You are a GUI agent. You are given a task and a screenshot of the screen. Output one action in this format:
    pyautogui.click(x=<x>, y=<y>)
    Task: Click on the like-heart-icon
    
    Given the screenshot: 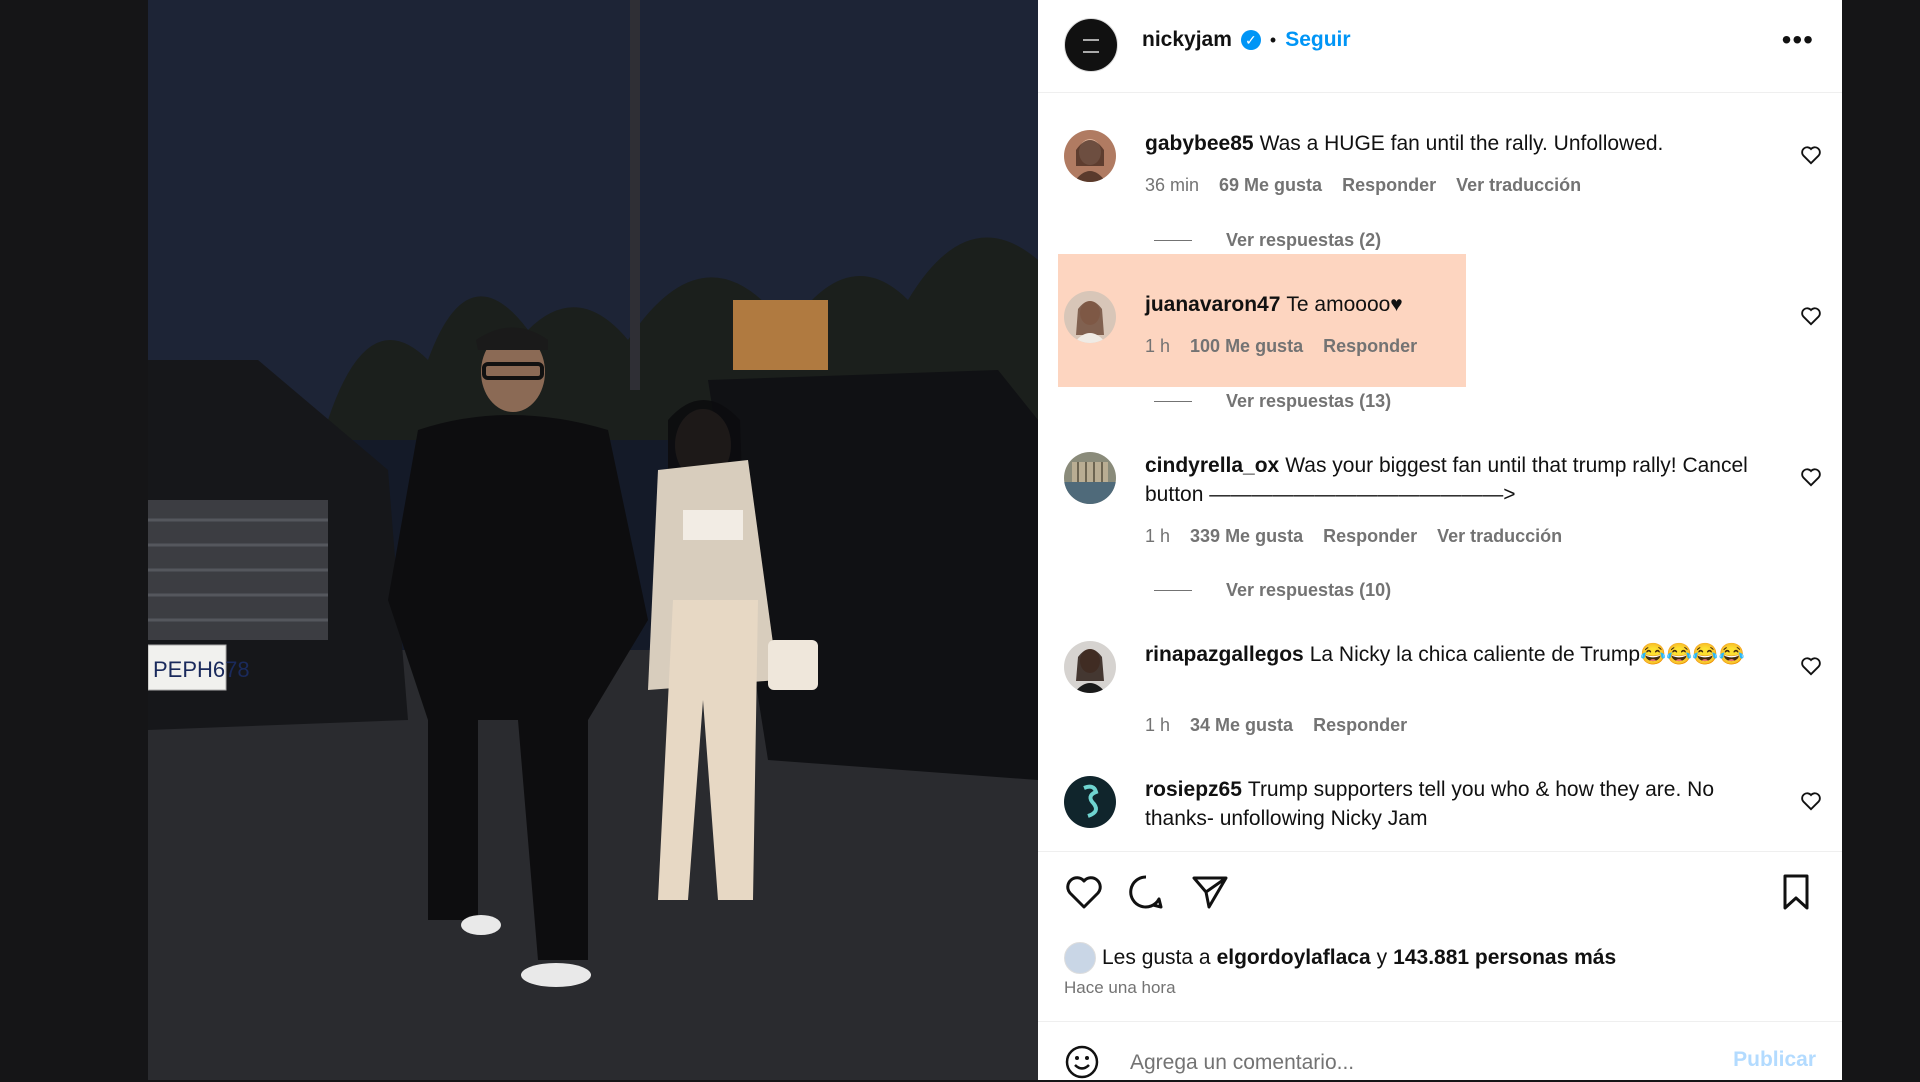 What is the action you would take?
    pyautogui.click(x=1084, y=892)
    